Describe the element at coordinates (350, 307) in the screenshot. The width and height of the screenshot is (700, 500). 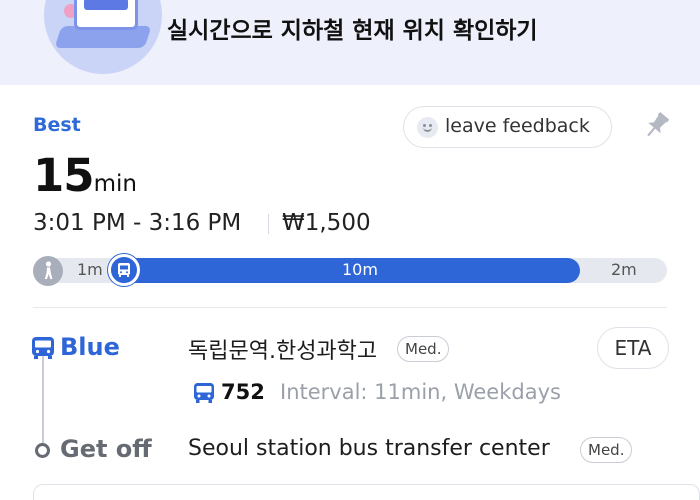
I see `section-divider` at that location.